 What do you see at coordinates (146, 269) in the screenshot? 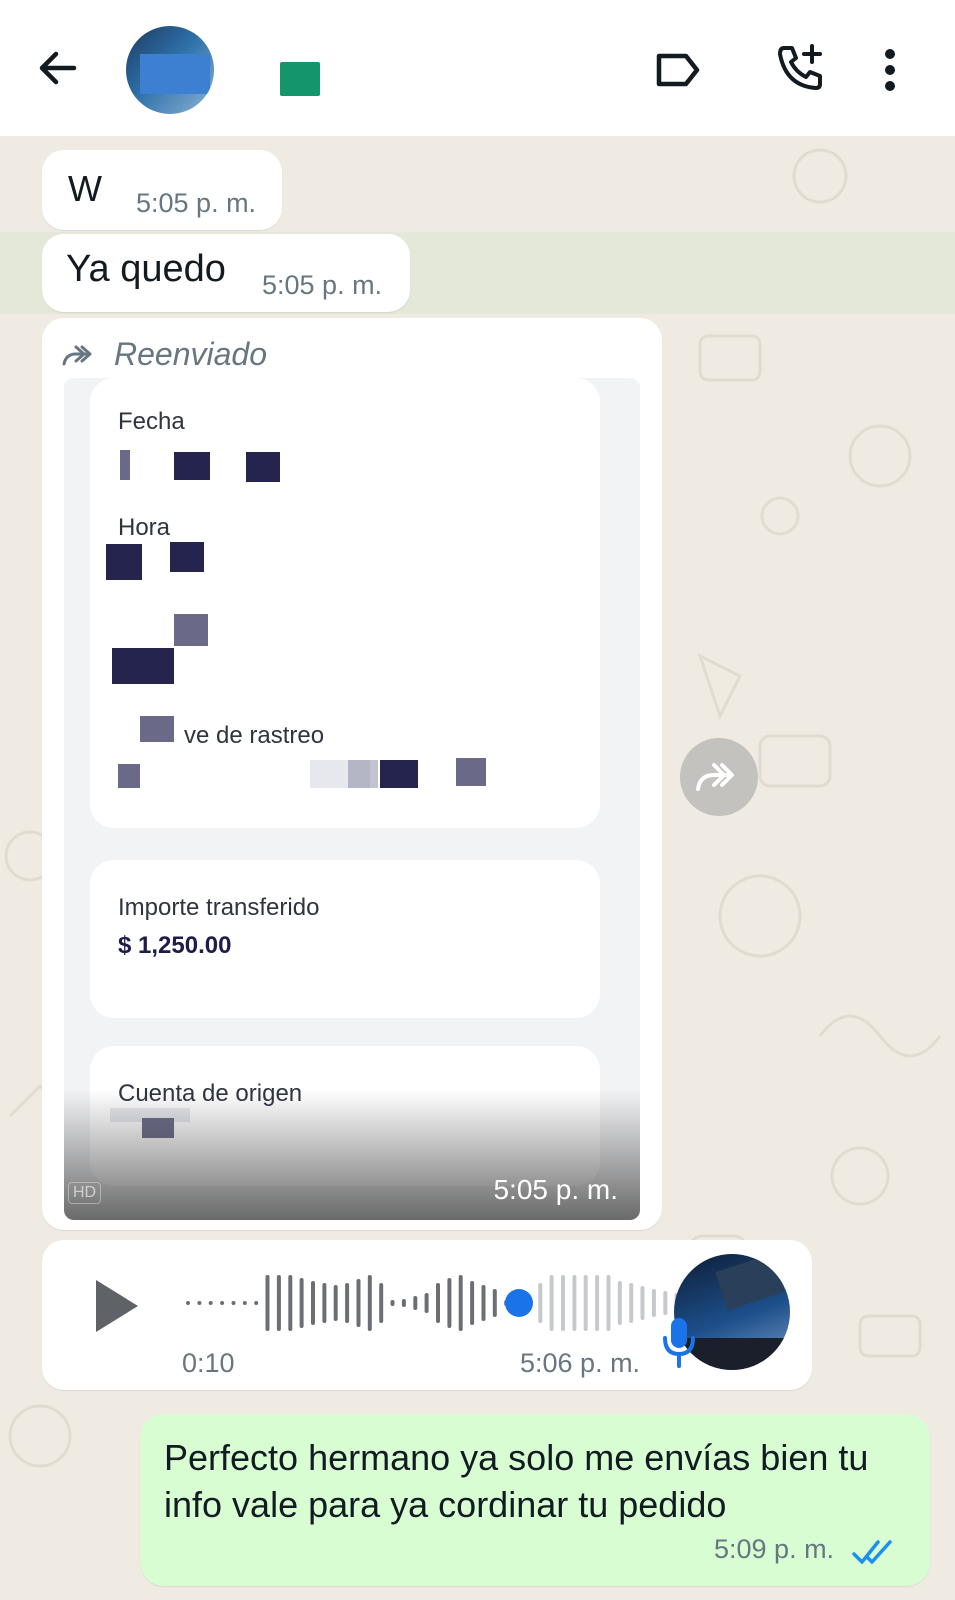
I see `message-text: Ya quedo` at bounding box center [146, 269].